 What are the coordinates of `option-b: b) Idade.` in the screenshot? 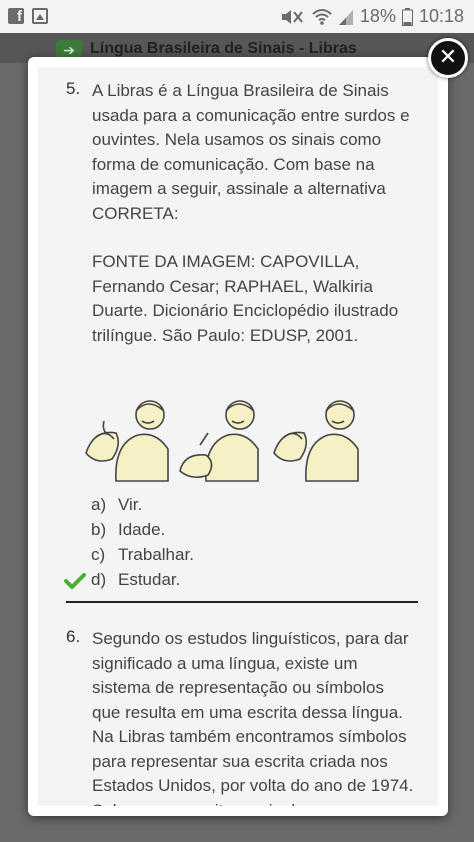 It's located at (238, 532).